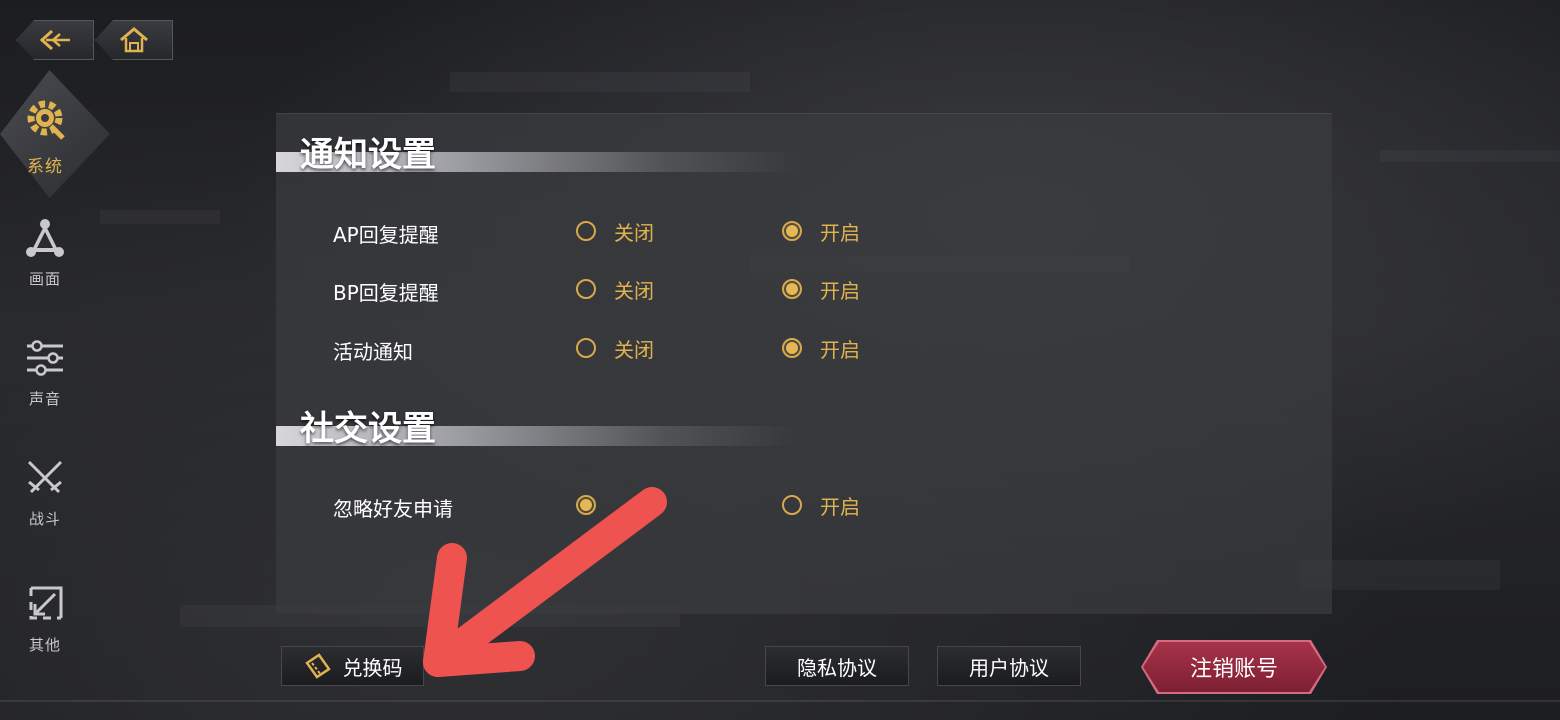  I want to click on sidebar-item-label: 画面, so click(44, 279).